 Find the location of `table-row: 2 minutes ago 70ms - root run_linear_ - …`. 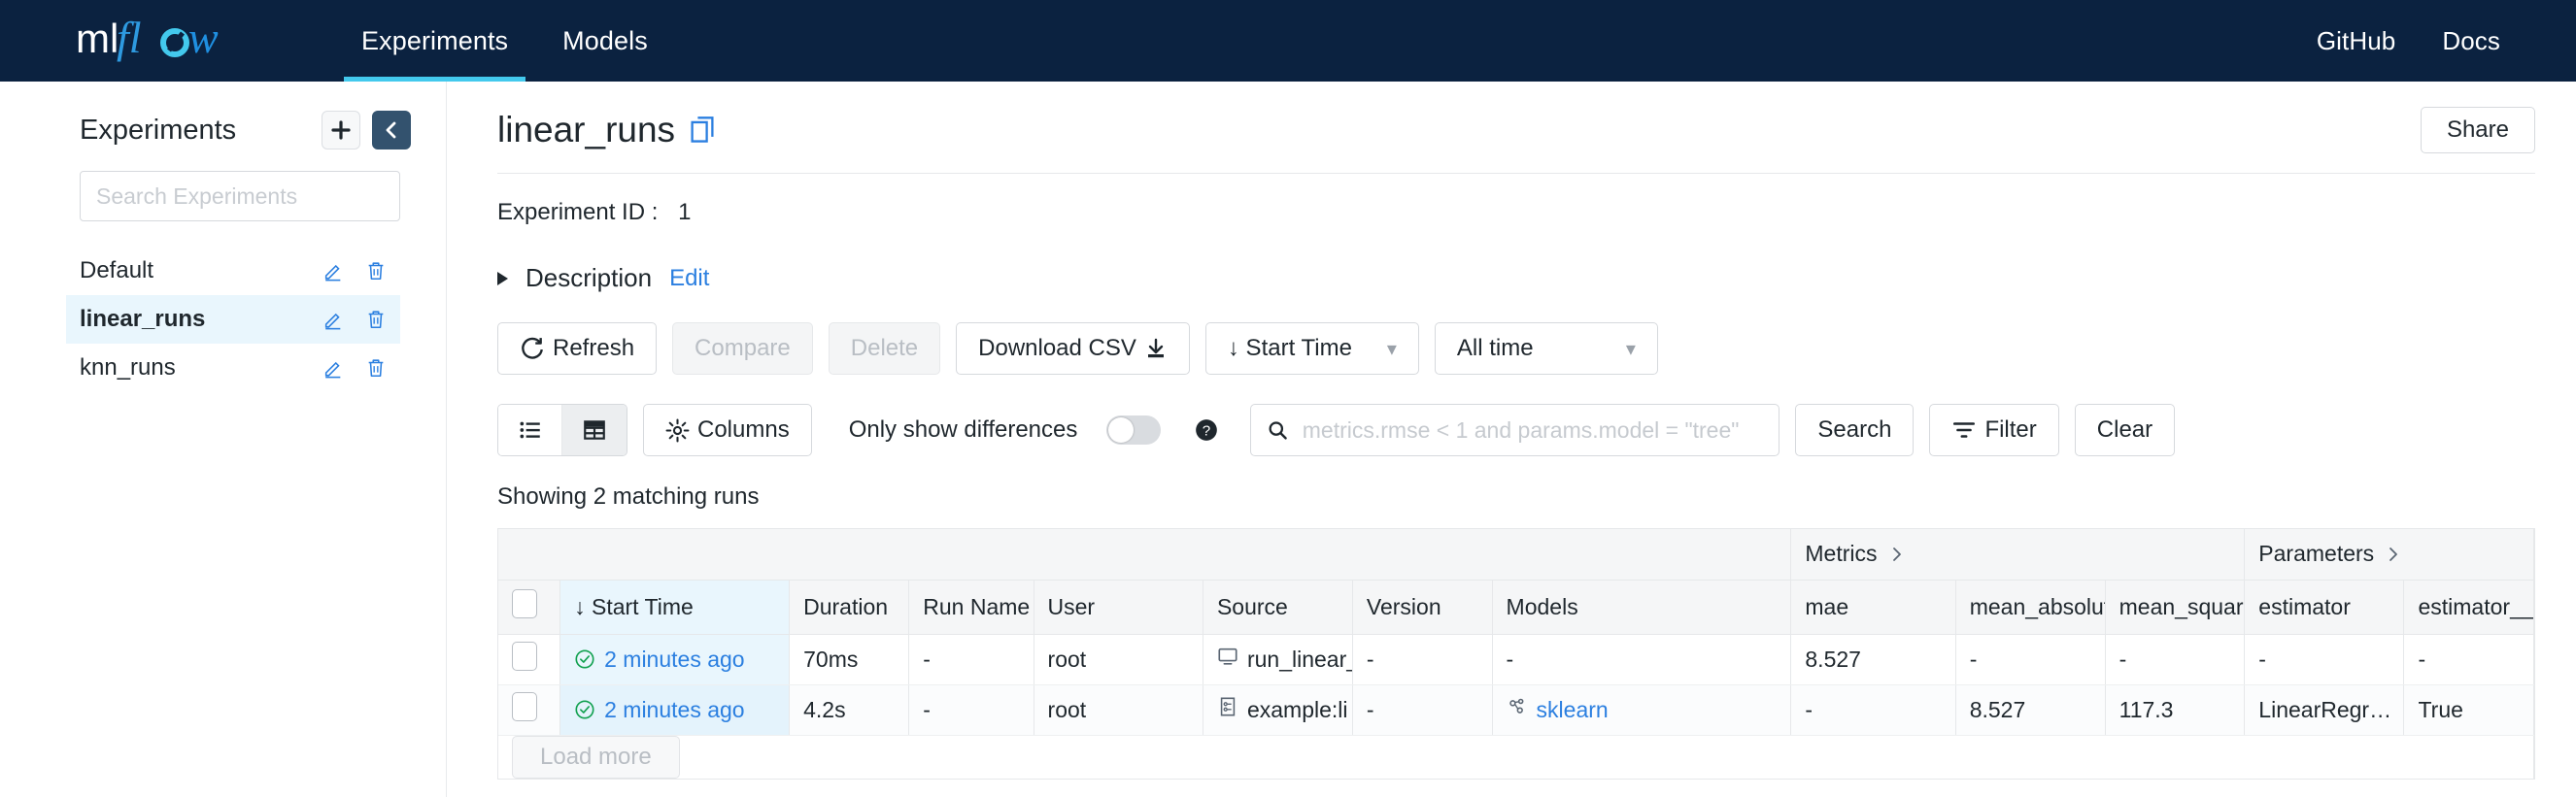

table-row: 2 minutes ago 70ms - root run_linear_ - … is located at coordinates (1516, 660).